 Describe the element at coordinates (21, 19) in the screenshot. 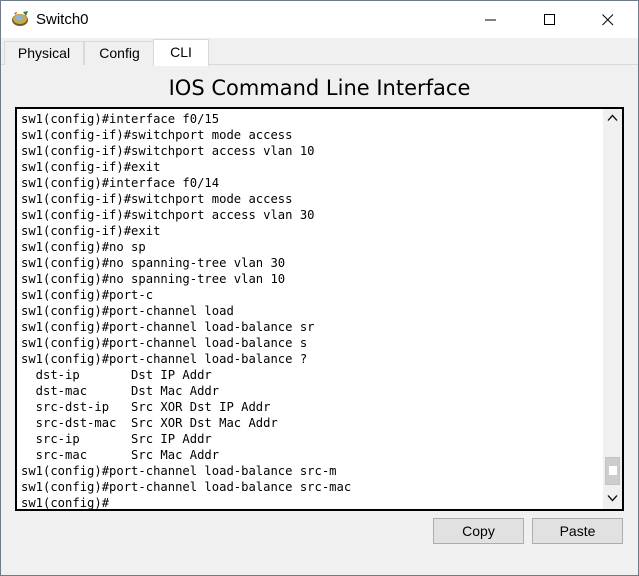

I see `switch-app-icon` at that location.